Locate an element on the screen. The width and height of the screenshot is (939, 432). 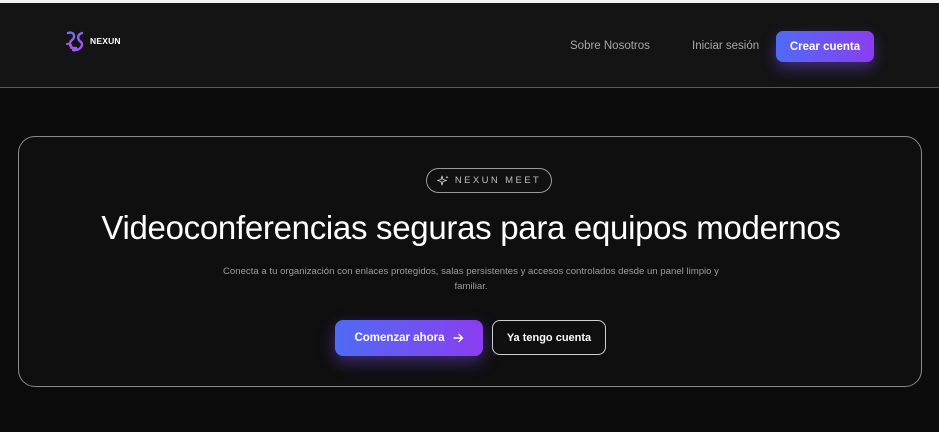
get-started-button: Comenzar ahora is located at coordinates (409, 338).